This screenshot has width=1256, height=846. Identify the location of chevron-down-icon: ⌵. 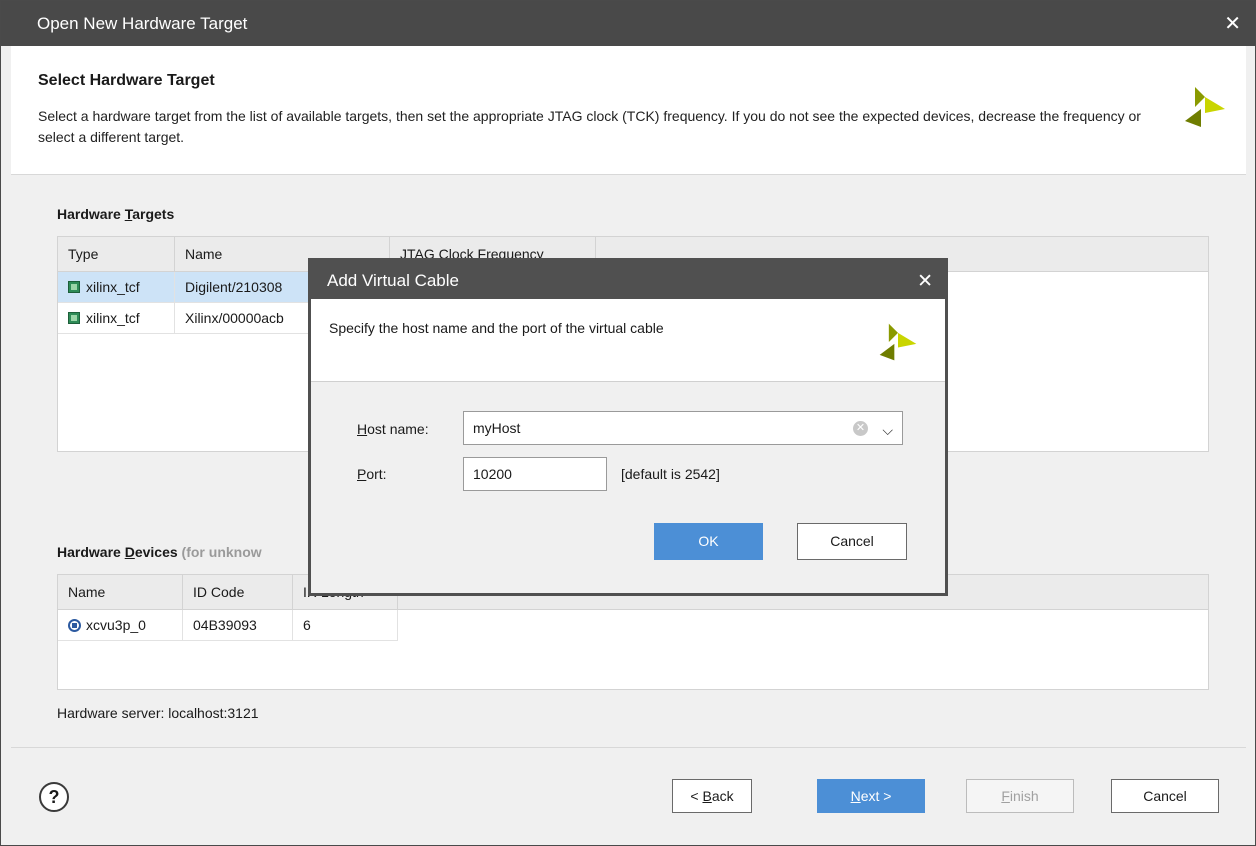
(887, 430).